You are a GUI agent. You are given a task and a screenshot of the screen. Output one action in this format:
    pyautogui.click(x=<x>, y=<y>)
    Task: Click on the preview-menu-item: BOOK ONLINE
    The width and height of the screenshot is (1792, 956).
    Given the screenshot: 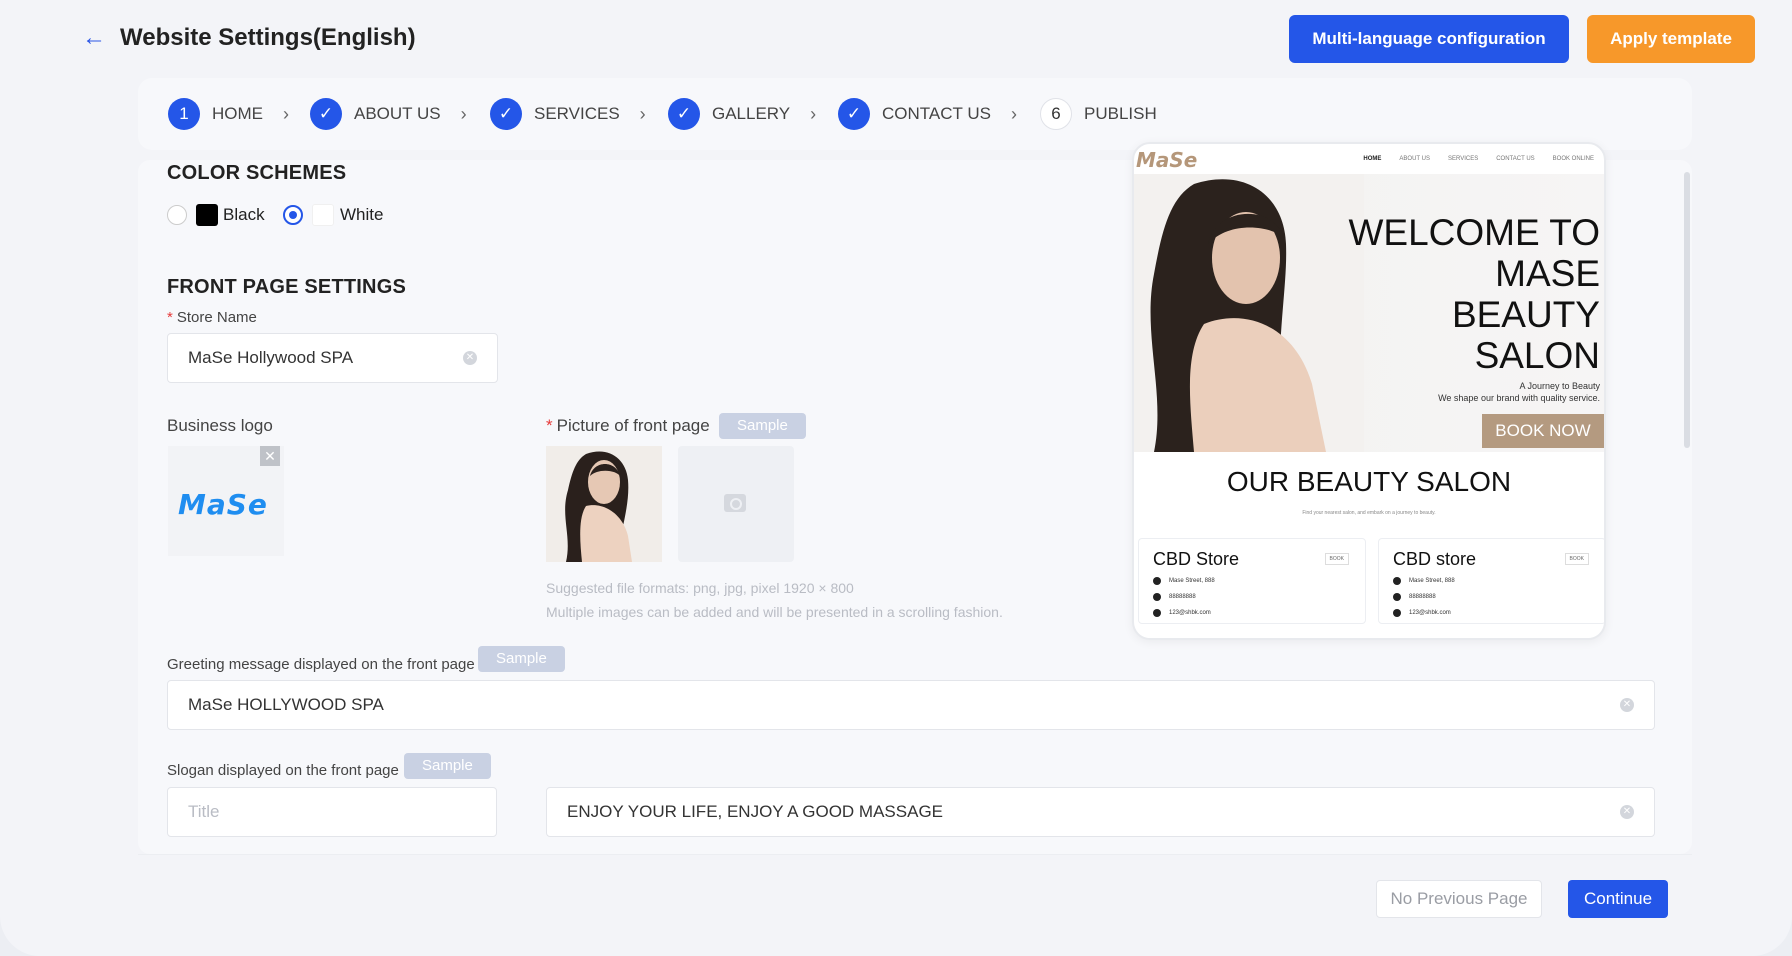 What is the action you would take?
    pyautogui.click(x=1573, y=159)
    